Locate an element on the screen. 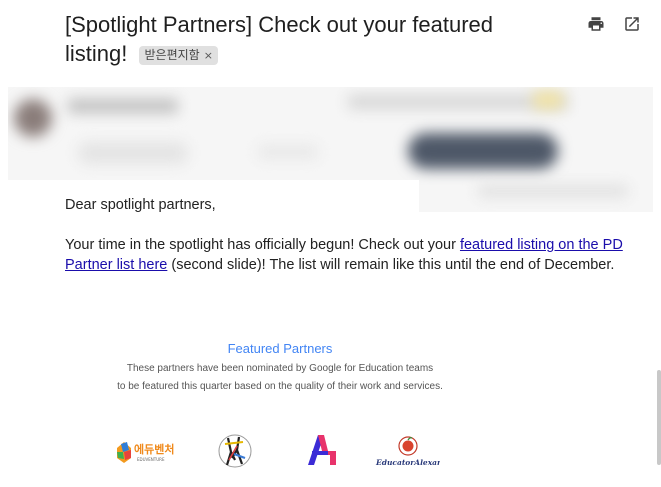  print-button is located at coordinates (596, 24).